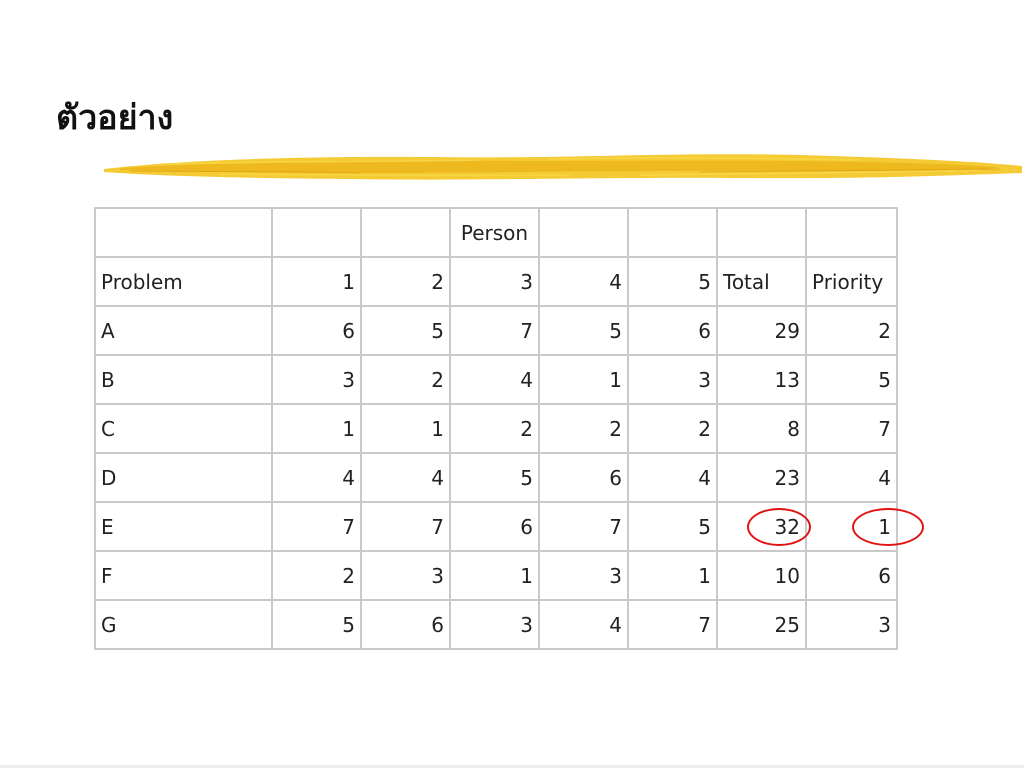 This screenshot has height=768, width=1024. Describe the element at coordinates (183, 477) in the screenshot. I see `problem-cell: D` at that location.